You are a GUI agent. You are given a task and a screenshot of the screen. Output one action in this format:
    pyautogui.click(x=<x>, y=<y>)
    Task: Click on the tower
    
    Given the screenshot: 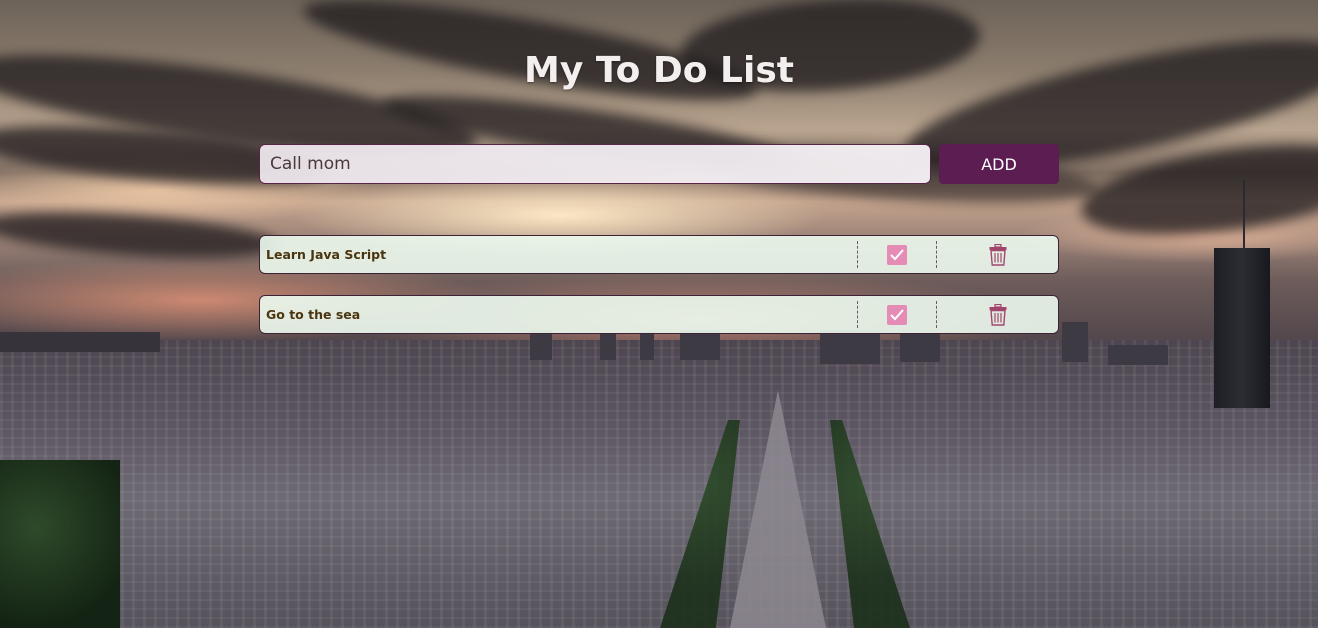 What is the action you would take?
    pyautogui.click(x=1242, y=328)
    